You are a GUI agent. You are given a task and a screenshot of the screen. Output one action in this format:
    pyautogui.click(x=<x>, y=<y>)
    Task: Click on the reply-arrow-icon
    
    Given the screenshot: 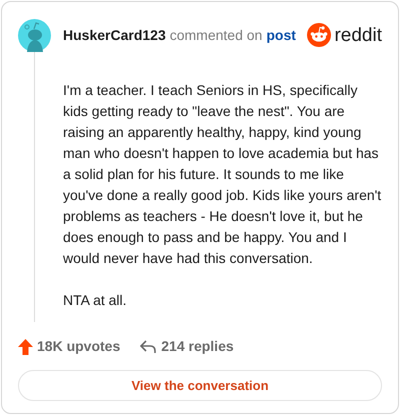 What is the action you would take?
    pyautogui.click(x=148, y=347)
    